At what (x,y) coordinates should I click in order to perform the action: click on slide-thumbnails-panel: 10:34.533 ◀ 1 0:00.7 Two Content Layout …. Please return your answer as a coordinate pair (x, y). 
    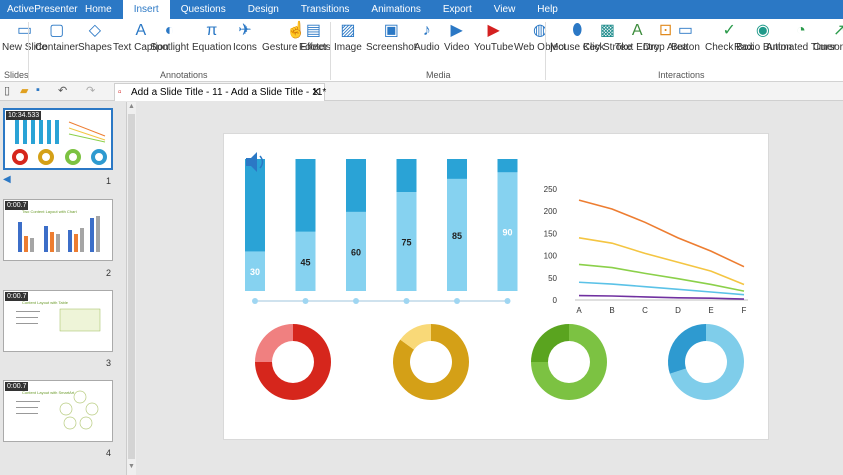
    Looking at the image, I should click on (62, 288).